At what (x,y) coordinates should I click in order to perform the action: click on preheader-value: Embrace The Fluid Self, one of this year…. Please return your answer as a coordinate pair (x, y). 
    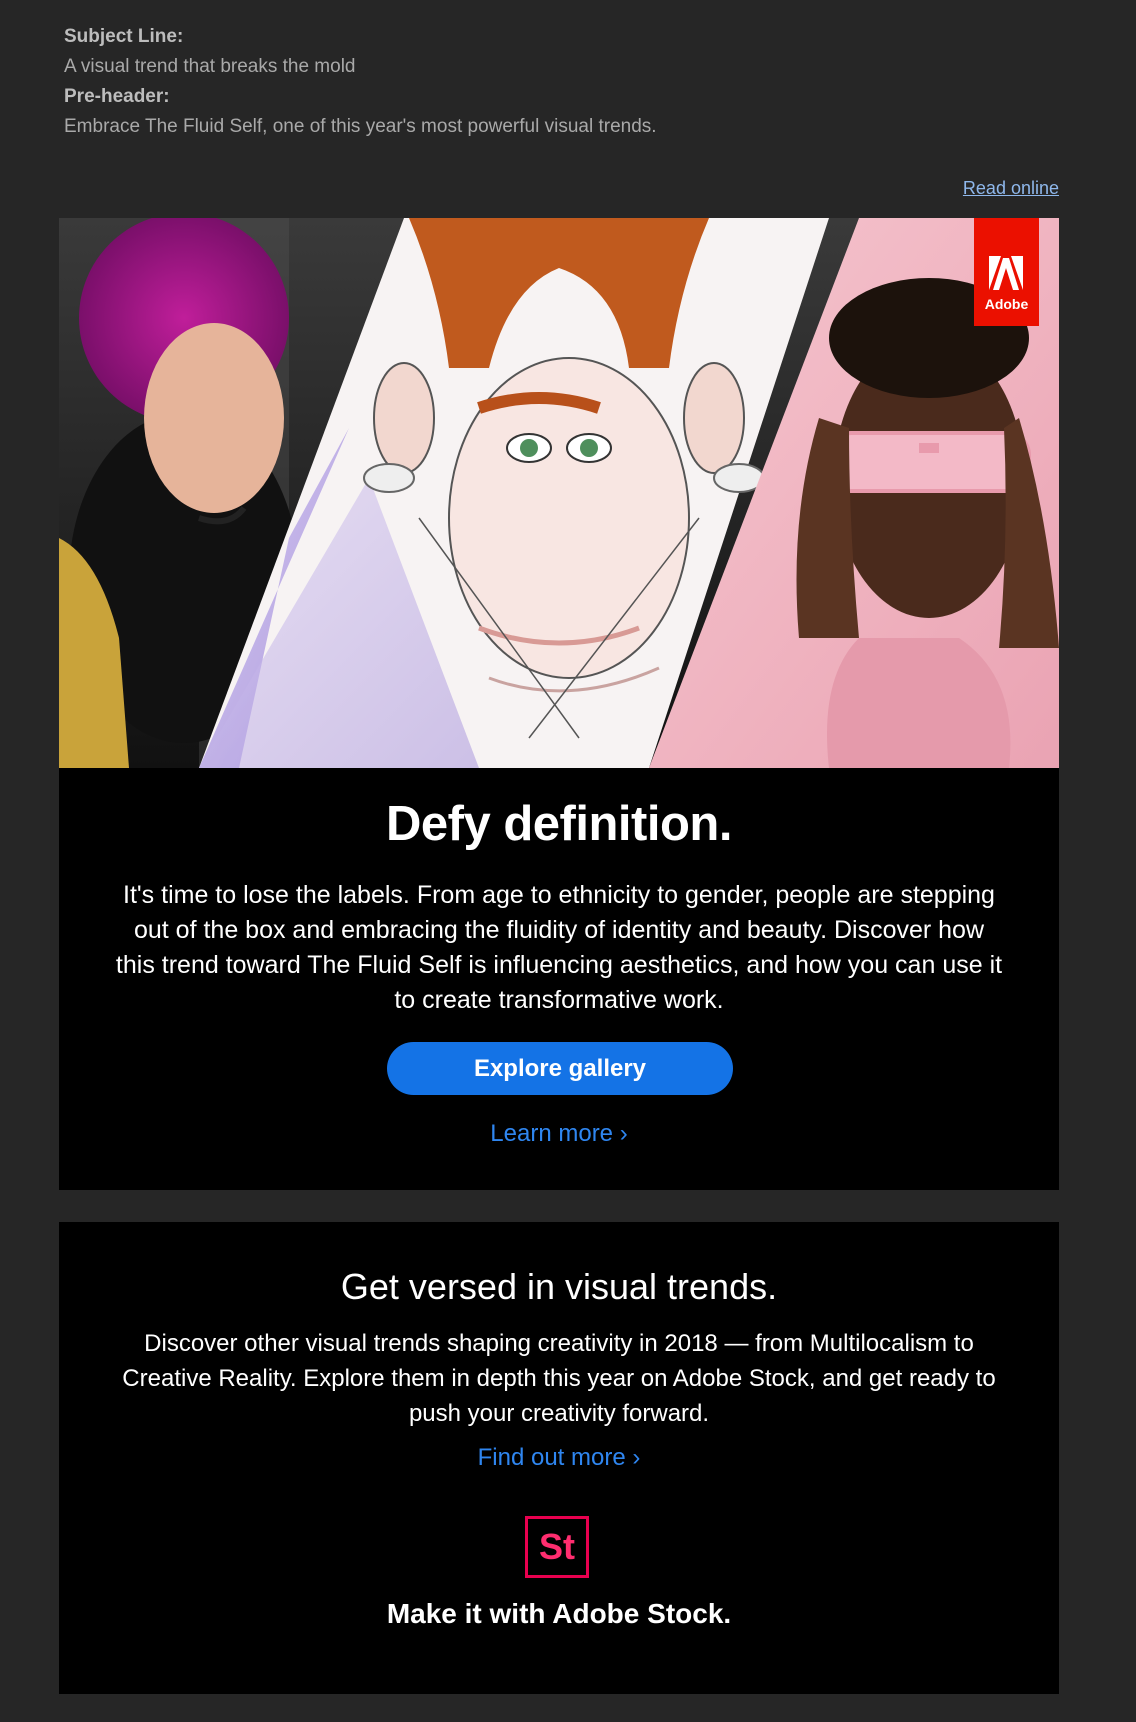
    Looking at the image, I should click on (360, 126).